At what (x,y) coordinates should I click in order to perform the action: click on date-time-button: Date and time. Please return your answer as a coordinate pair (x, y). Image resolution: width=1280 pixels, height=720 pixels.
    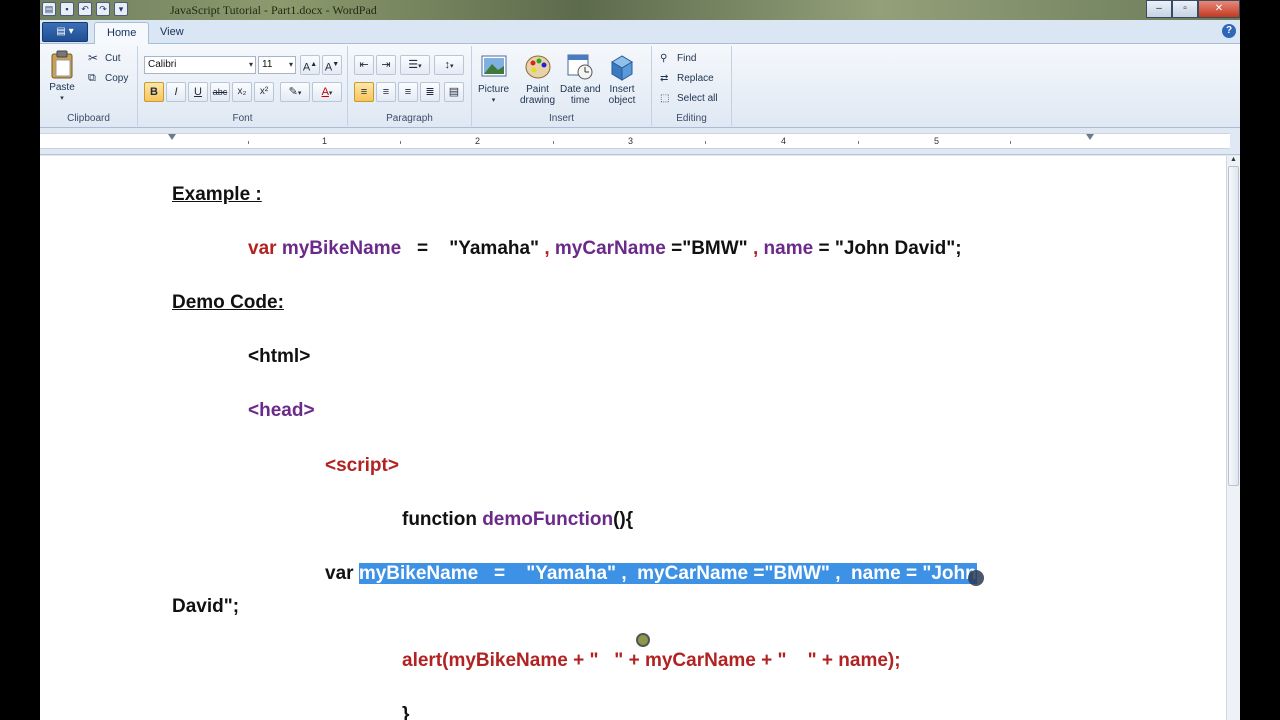
    Looking at the image, I should click on (580, 79).